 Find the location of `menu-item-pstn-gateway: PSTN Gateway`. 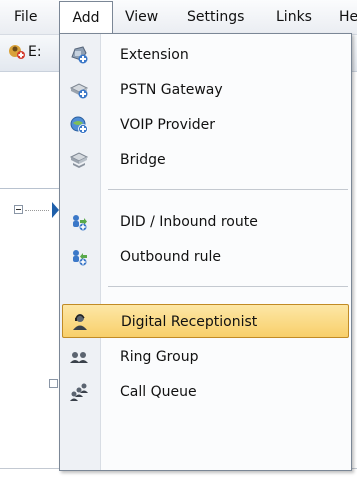

menu-item-pstn-gateway: PSTN Gateway is located at coordinates (205, 90).